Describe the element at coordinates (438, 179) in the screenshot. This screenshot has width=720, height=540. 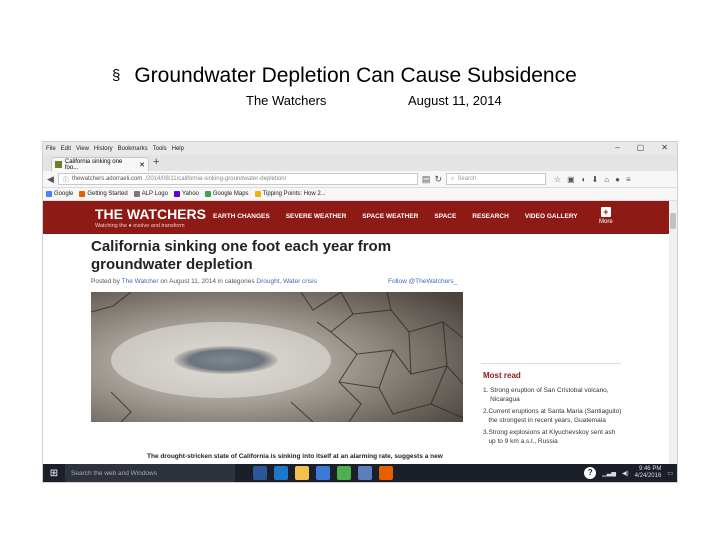
I see `reload-icon: ↻` at that location.